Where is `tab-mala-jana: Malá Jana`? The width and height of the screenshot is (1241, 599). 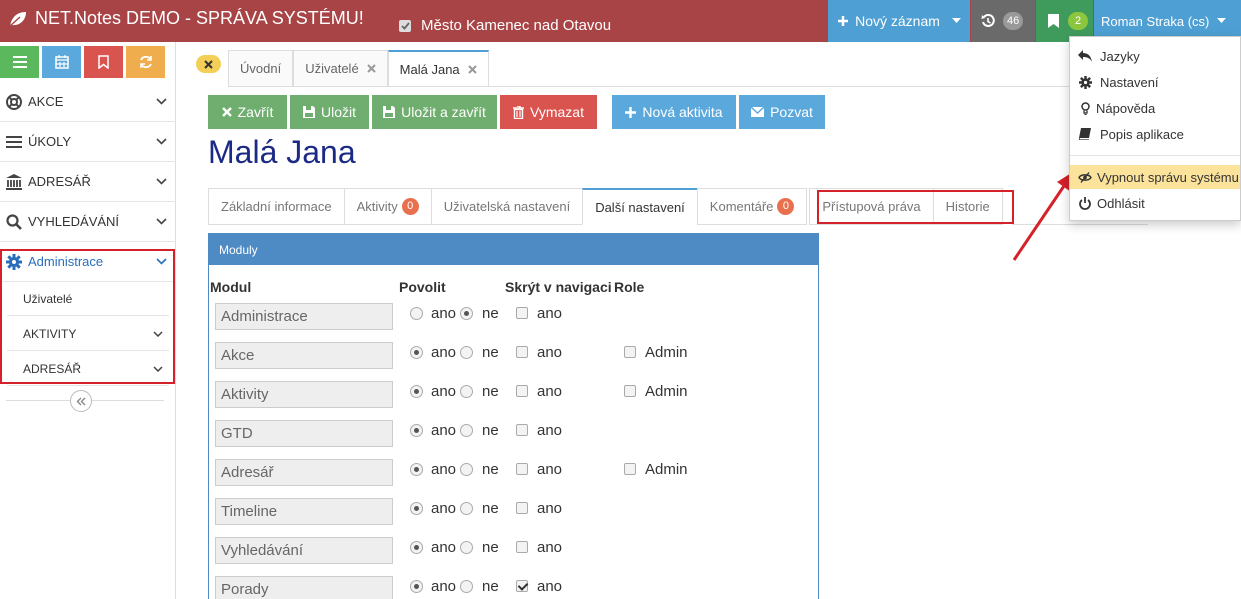
tab-mala-jana: Malá Jana is located at coordinates (438, 68).